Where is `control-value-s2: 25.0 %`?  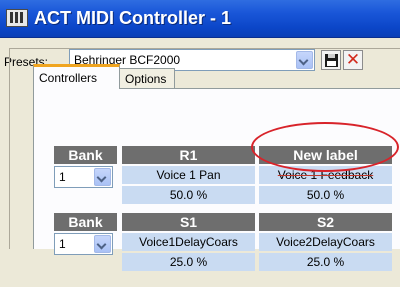 control-value-s2: 25.0 % is located at coordinates (325, 262).